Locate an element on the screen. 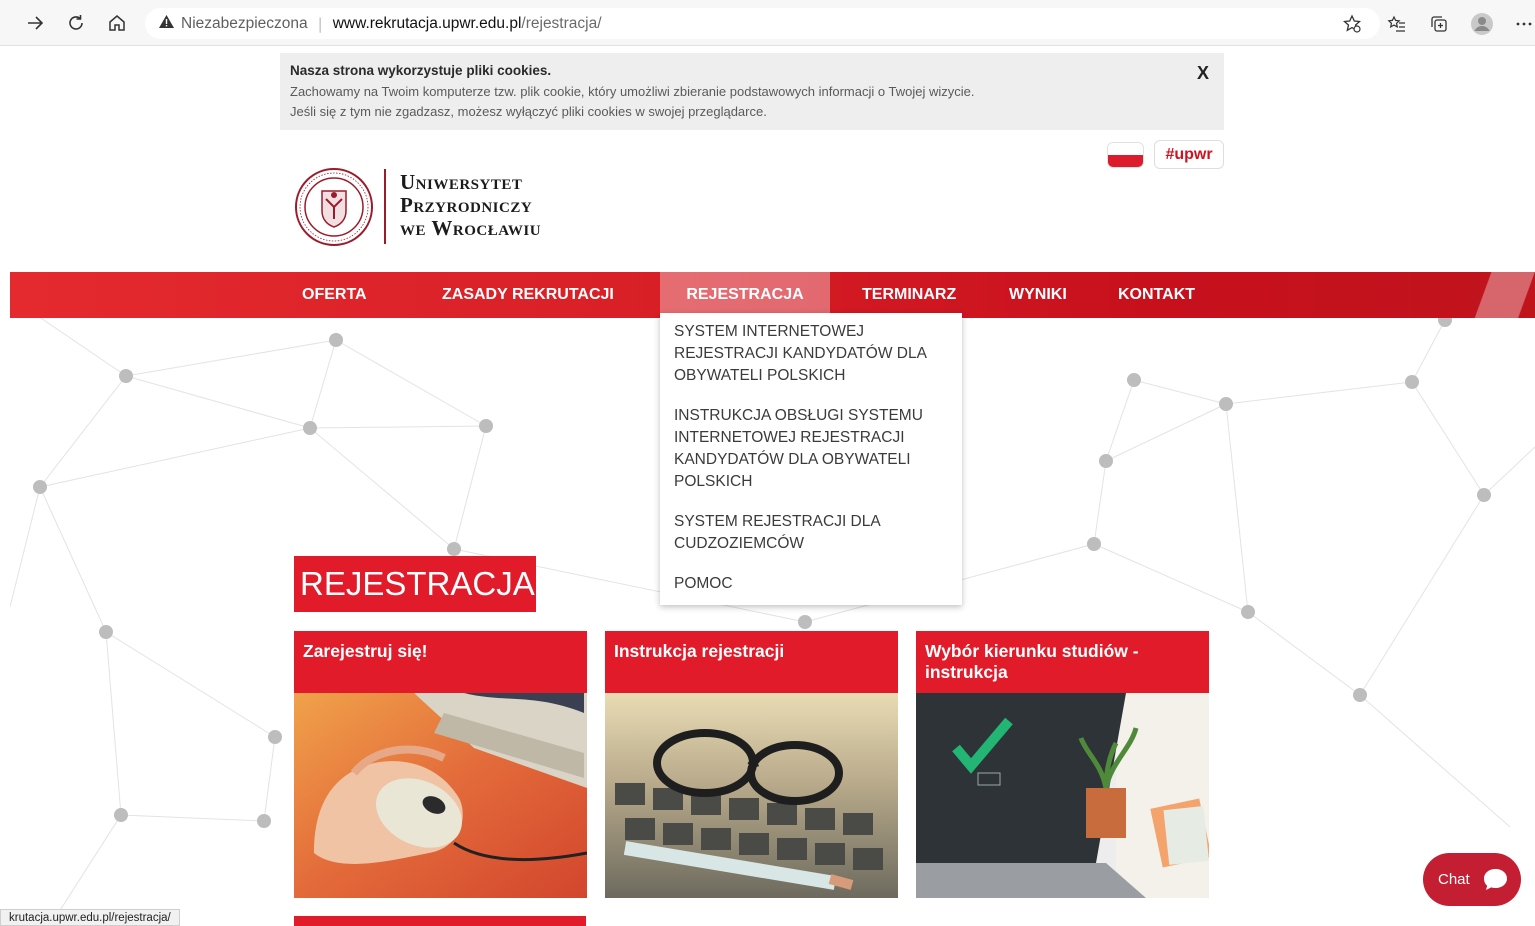 This screenshot has height=926, width=1535. nav-item-kontakt: KONTAKT is located at coordinates (1156, 295).